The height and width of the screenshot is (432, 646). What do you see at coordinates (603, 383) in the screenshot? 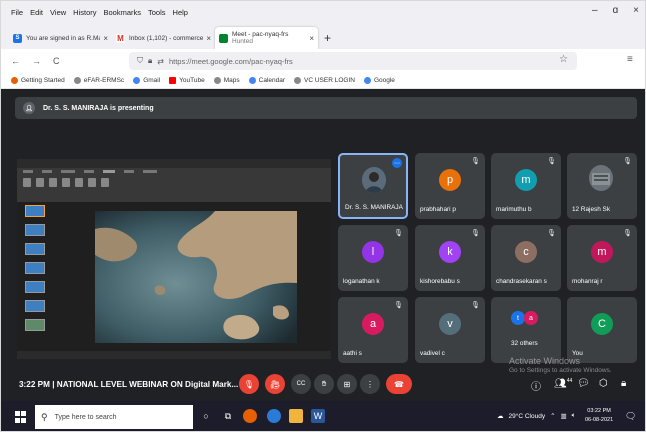
I see `activities-icon: ⬡` at bounding box center [603, 383].